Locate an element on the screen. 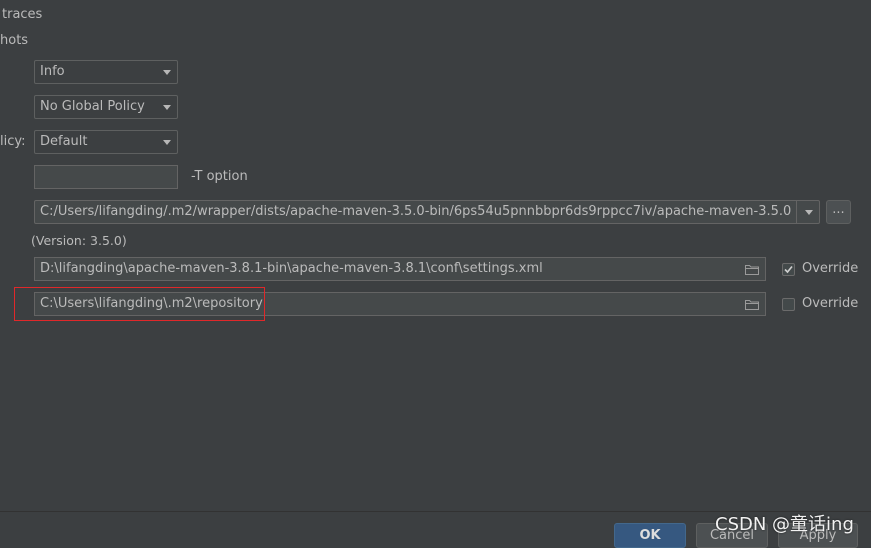 The image size is (871, 548). checksum-policy-value: Default is located at coordinates (64, 141).